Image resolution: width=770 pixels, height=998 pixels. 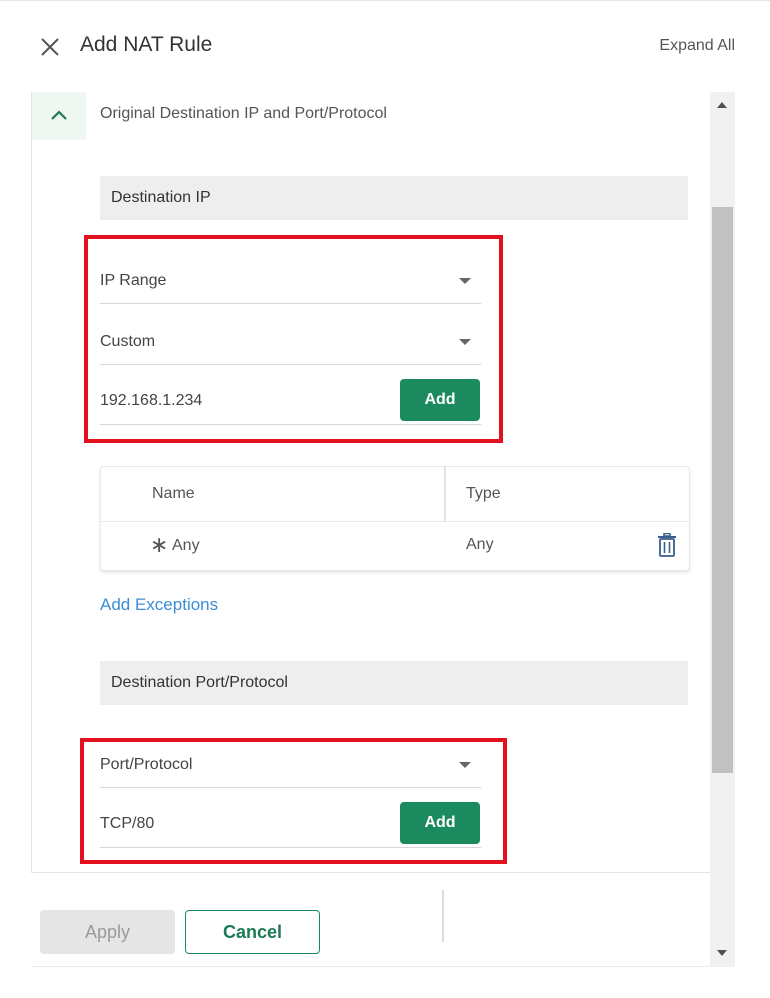 What do you see at coordinates (133, 280) in the screenshot?
I see `ip-type-select-value: IP Range` at bounding box center [133, 280].